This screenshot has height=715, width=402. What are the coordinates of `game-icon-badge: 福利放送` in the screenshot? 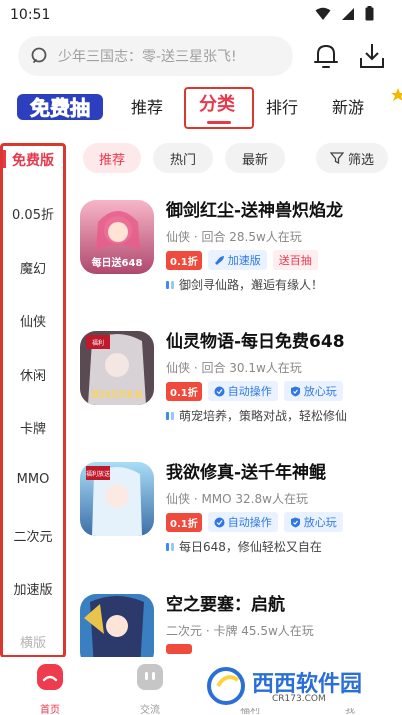 It's located at (98, 474).